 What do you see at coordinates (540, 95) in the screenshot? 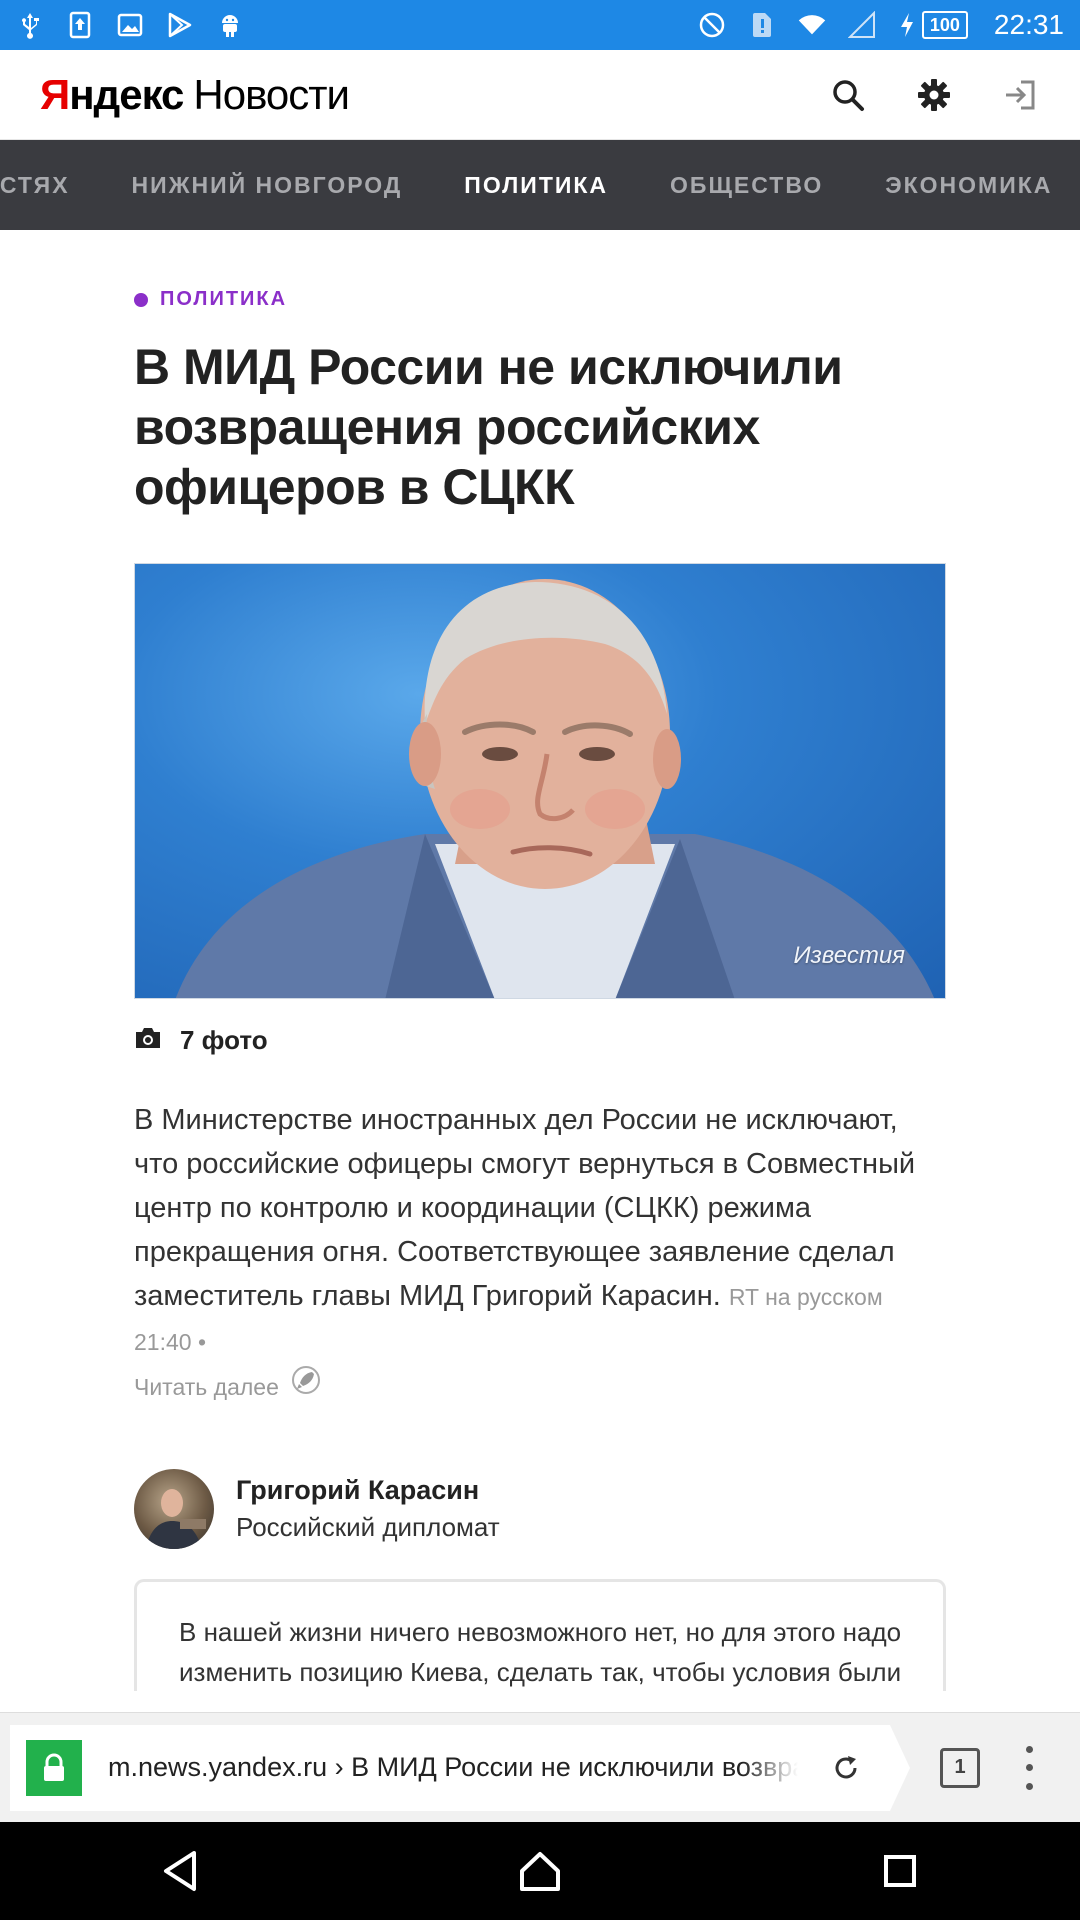
I see `app-header: Яндекс Новости` at bounding box center [540, 95].